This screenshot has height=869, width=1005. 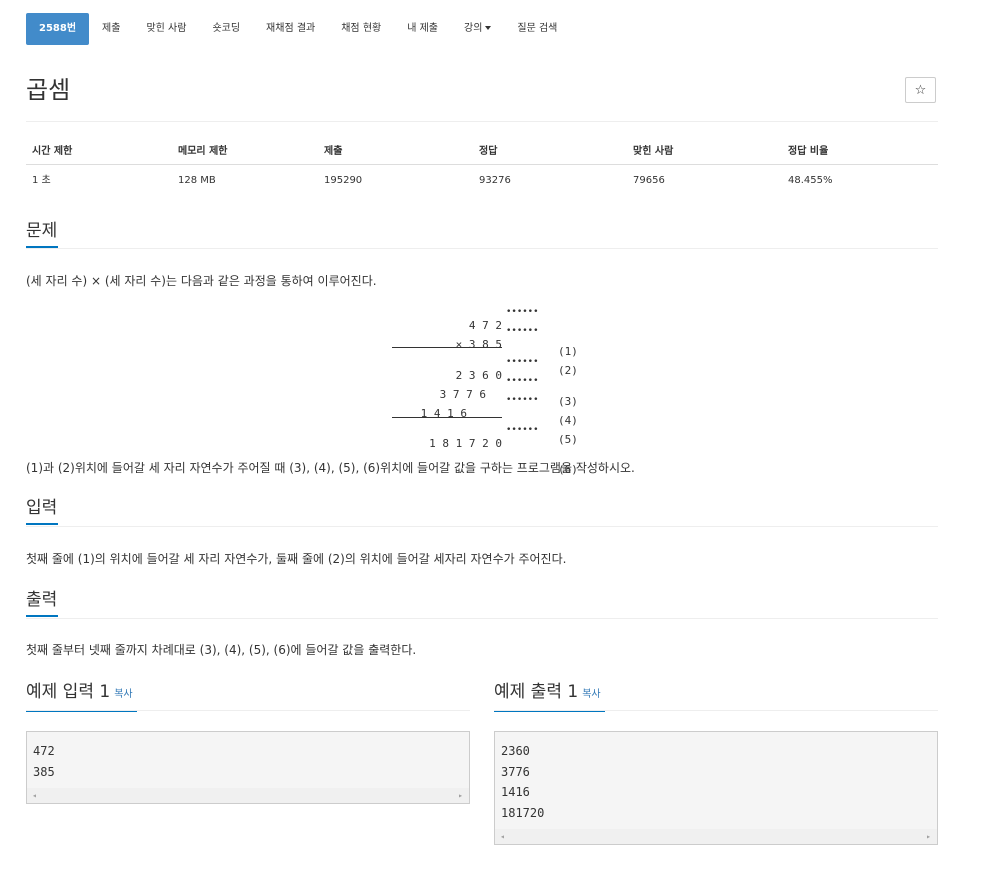 I want to click on header-accept-rate: 정답 비율, so click(x=808, y=151).